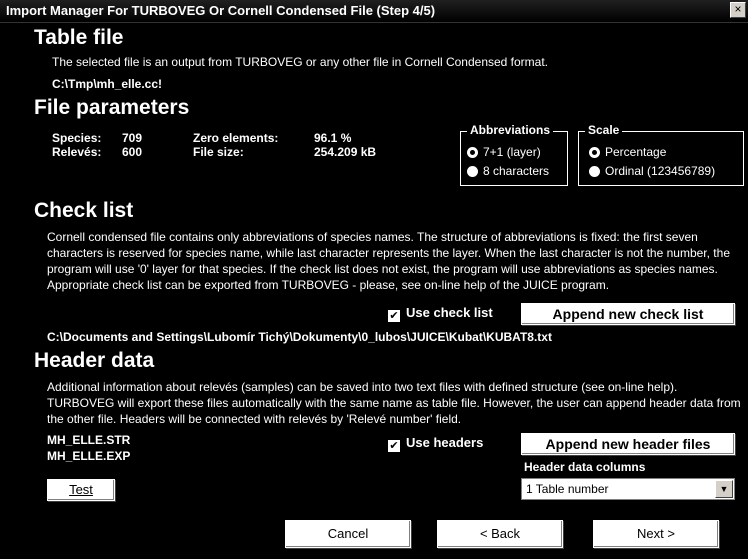 This screenshot has height=559, width=748. Describe the element at coordinates (89, 440) in the screenshot. I see `header-file-str: MH_ELLE.STR` at that location.